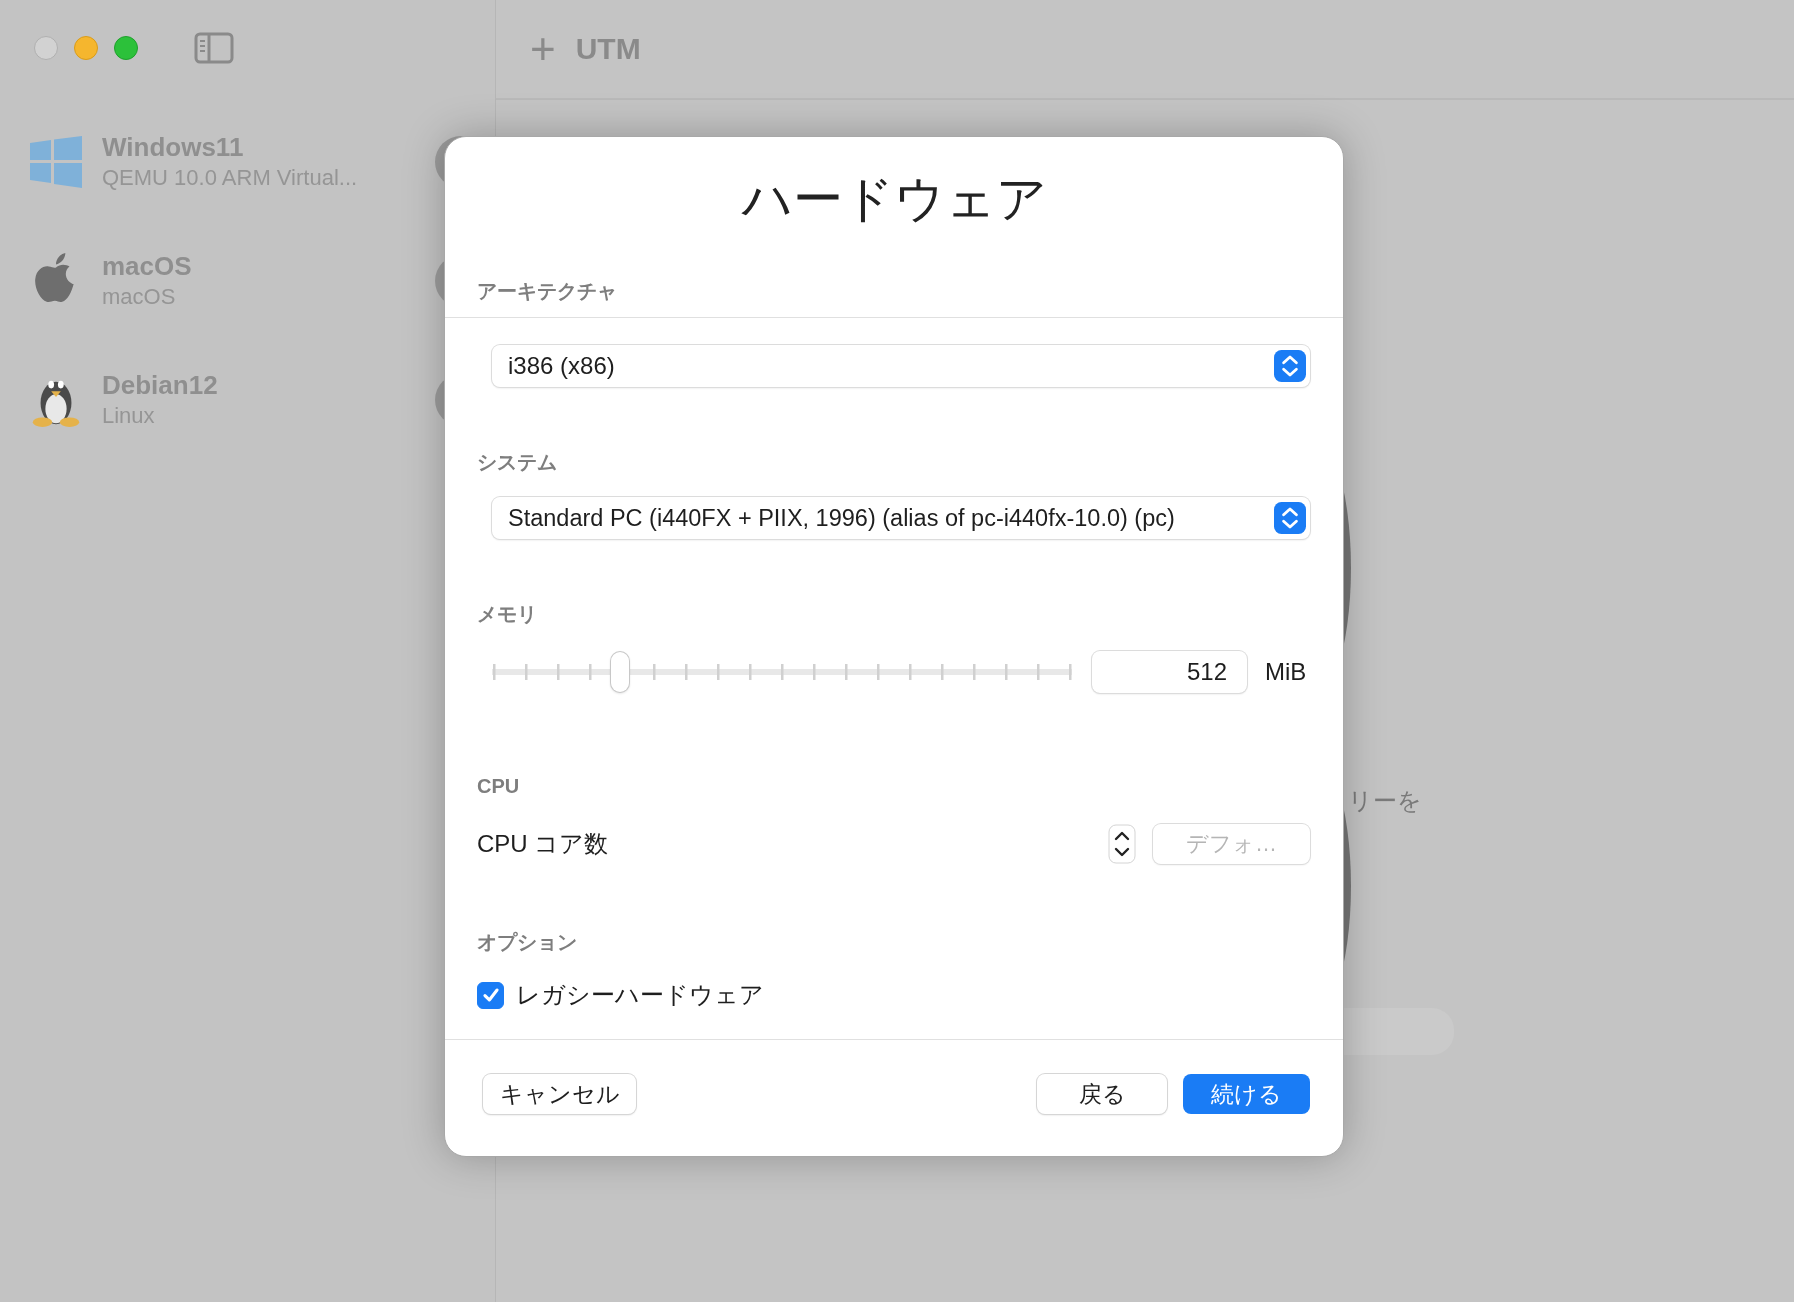 This screenshot has height=1302, width=1794. I want to click on stepper-icon, so click(1122, 844).